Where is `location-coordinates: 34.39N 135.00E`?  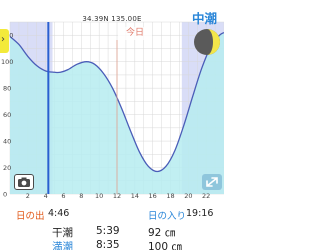 location-coordinates: 34.39N 135.00E is located at coordinates (112, 19).